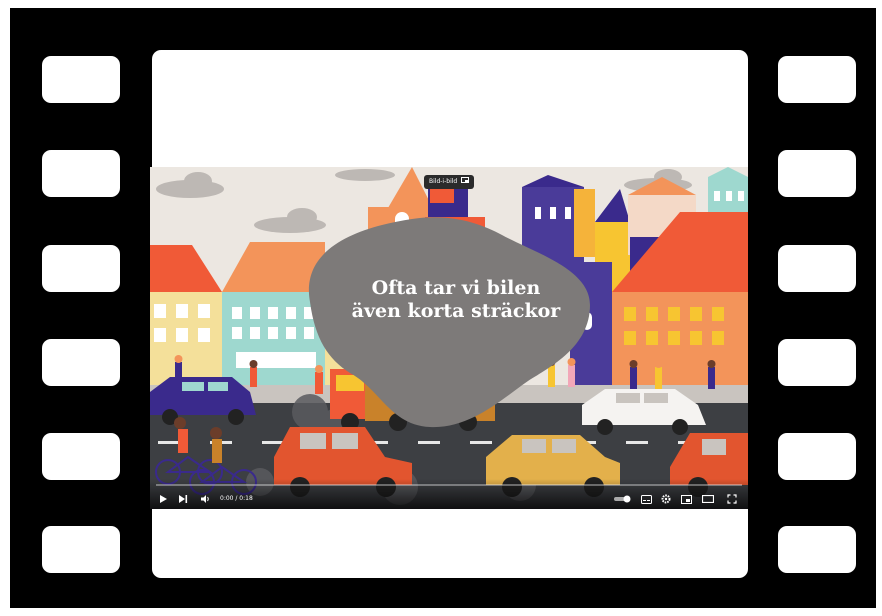 The width and height of the screenshot is (882, 616). Describe the element at coordinates (449, 494) in the screenshot. I see `video-controls-bar: 0:00 / 0:18` at that location.